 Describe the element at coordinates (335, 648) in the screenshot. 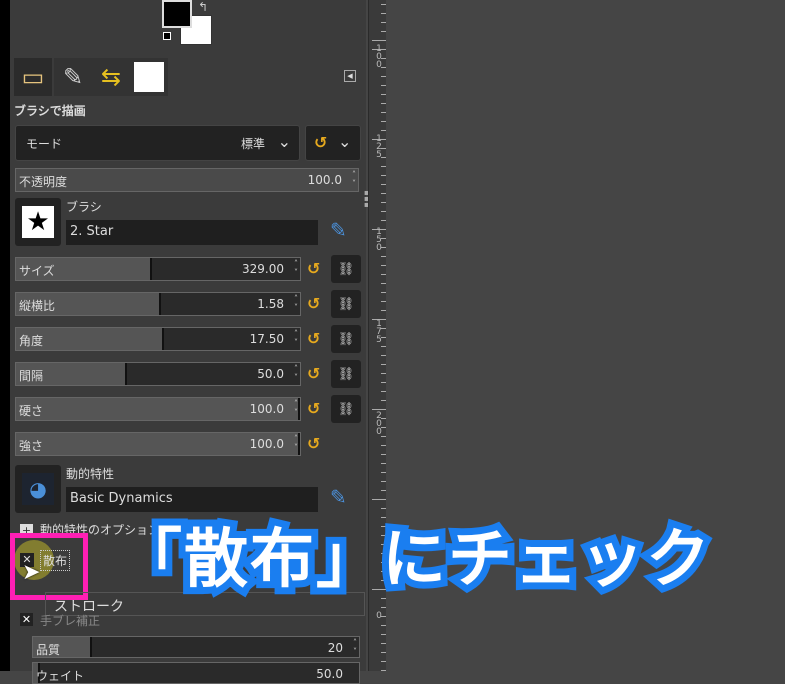

I see `quality-value: 20` at that location.